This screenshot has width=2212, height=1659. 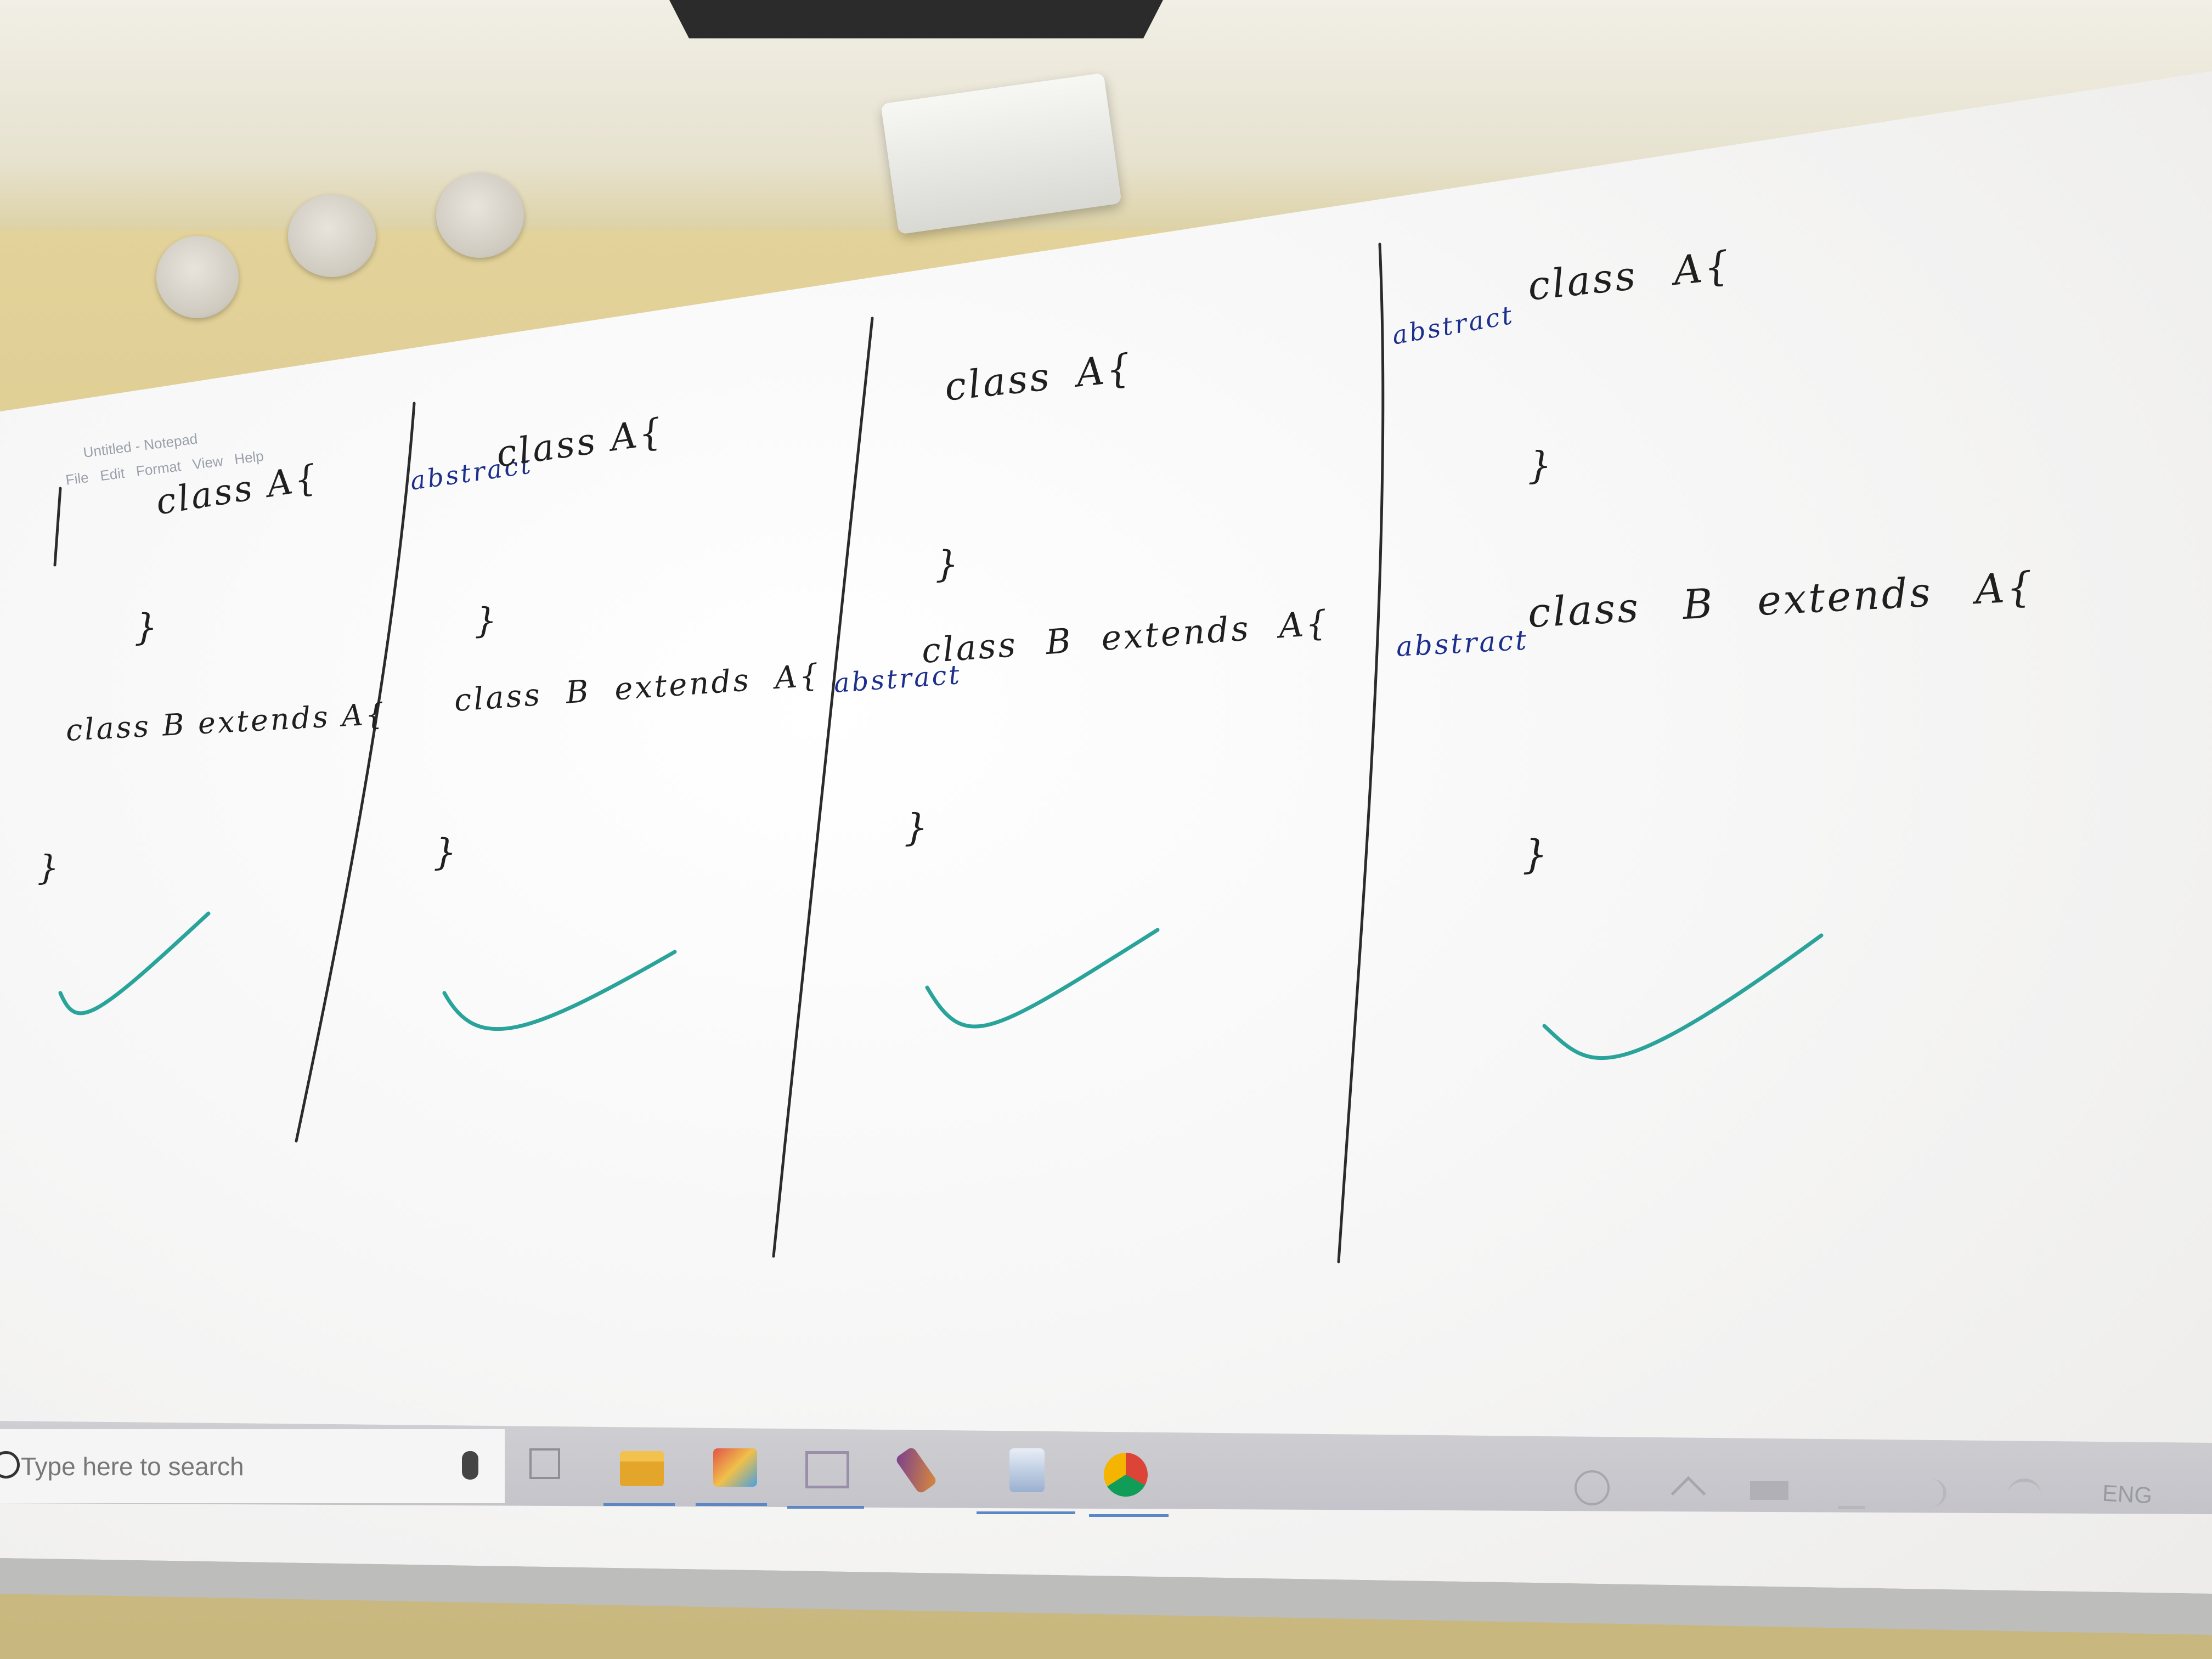 I want to click on col1-close-brace-1: }, so click(x=147, y=627).